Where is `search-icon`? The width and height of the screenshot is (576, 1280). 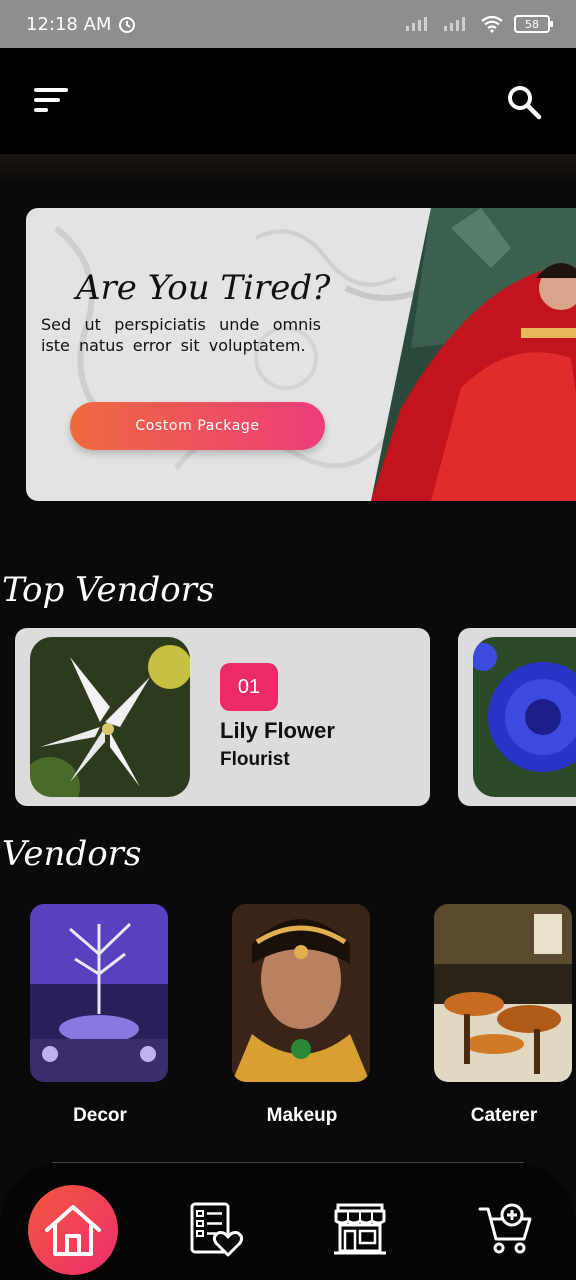
search-icon is located at coordinates (524, 102).